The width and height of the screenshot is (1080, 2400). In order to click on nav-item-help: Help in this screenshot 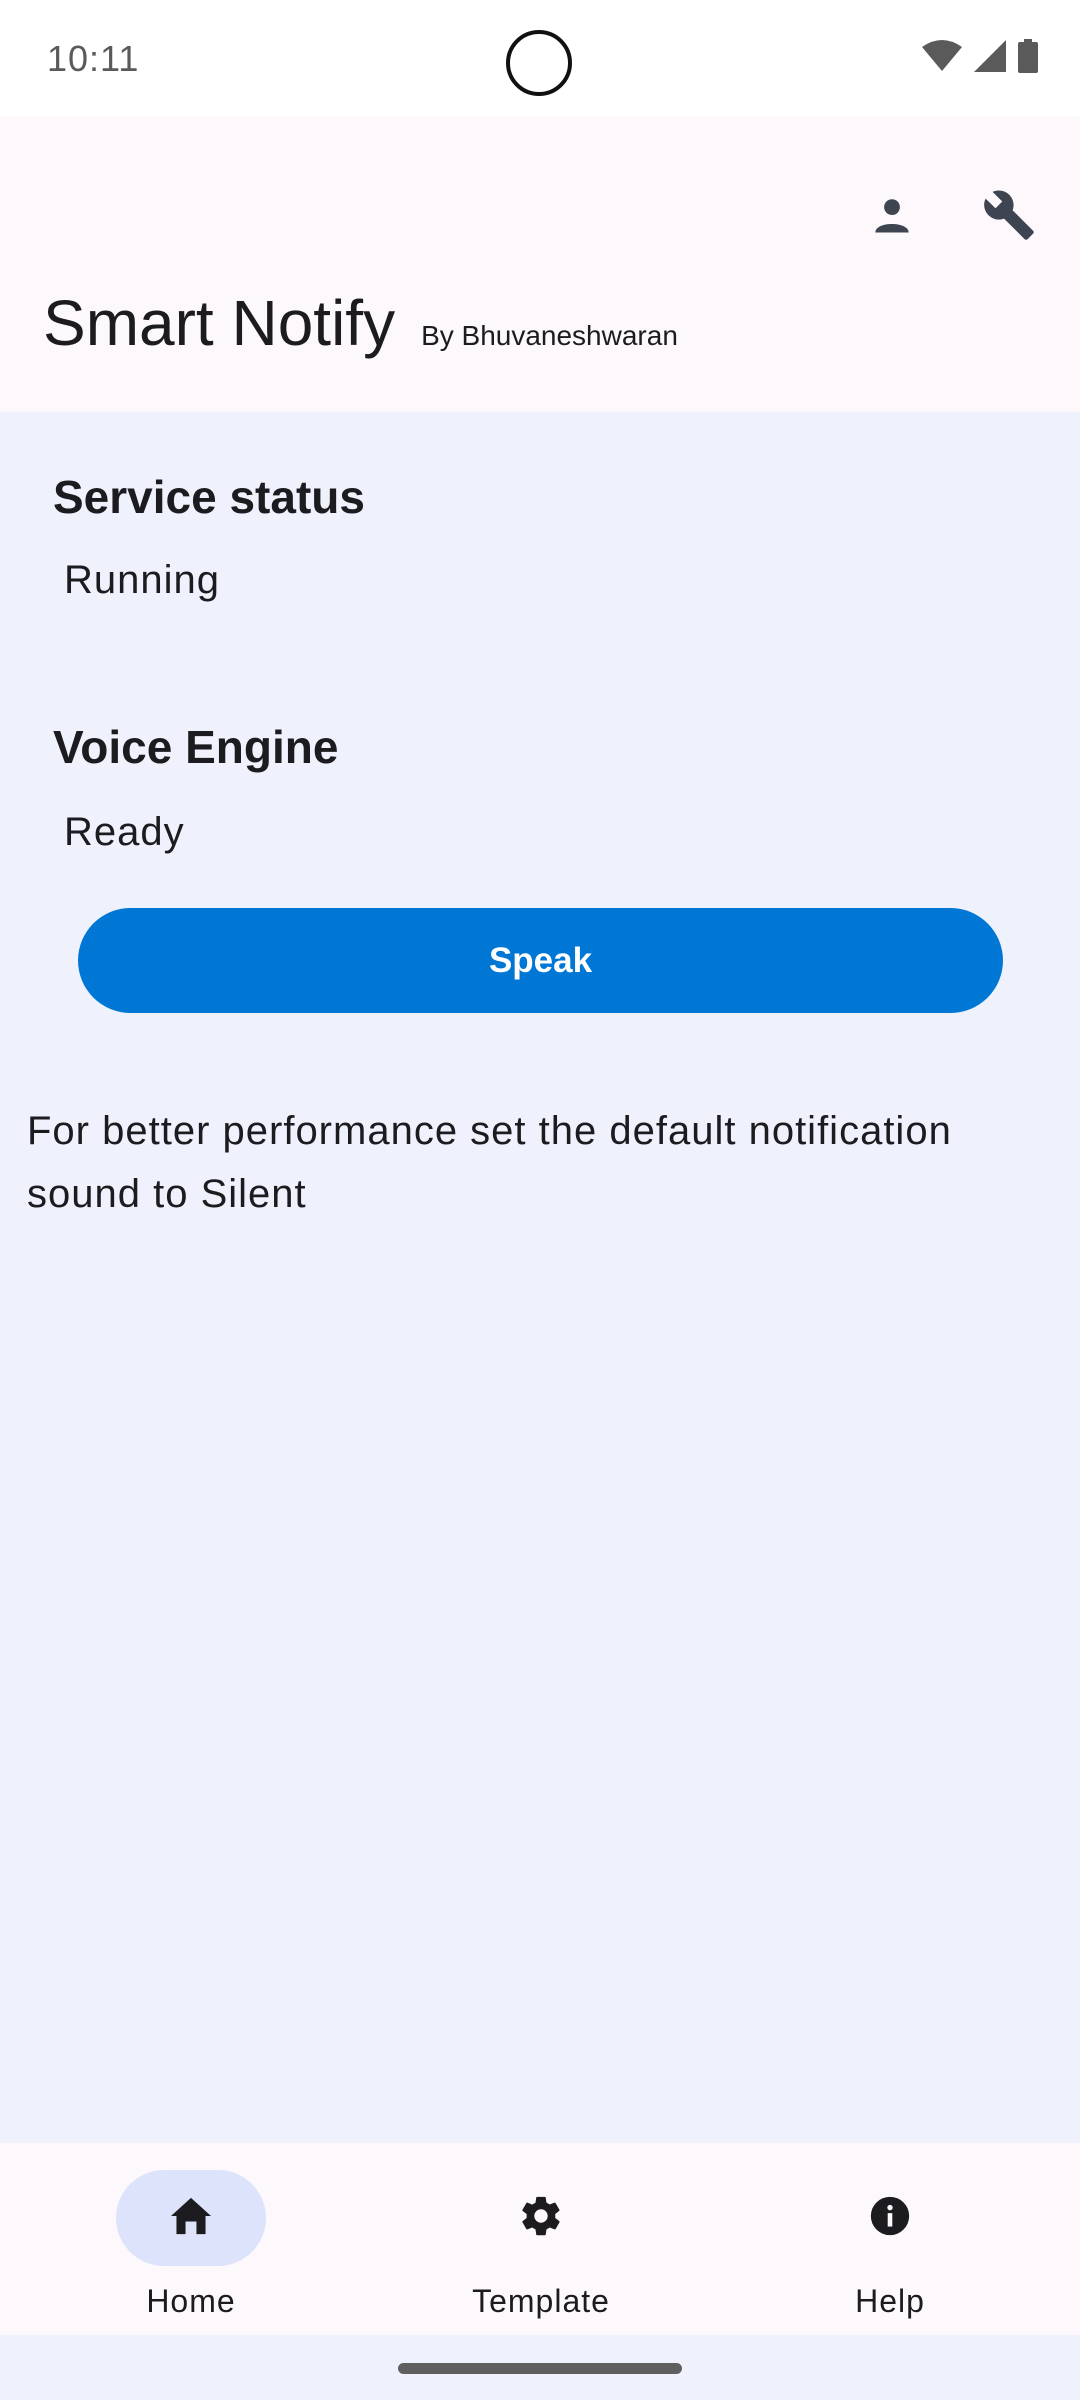, I will do `click(890, 2239)`.